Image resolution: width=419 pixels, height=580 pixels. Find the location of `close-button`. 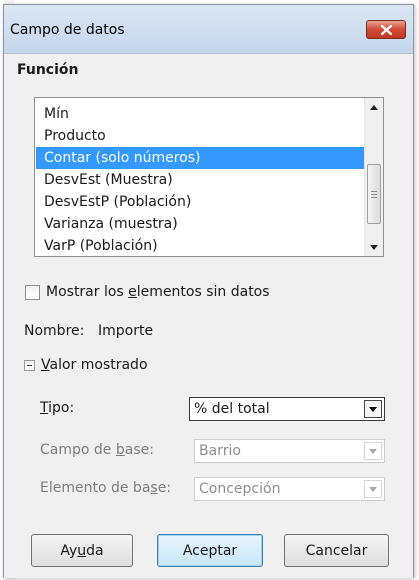

close-button is located at coordinates (386, 29).